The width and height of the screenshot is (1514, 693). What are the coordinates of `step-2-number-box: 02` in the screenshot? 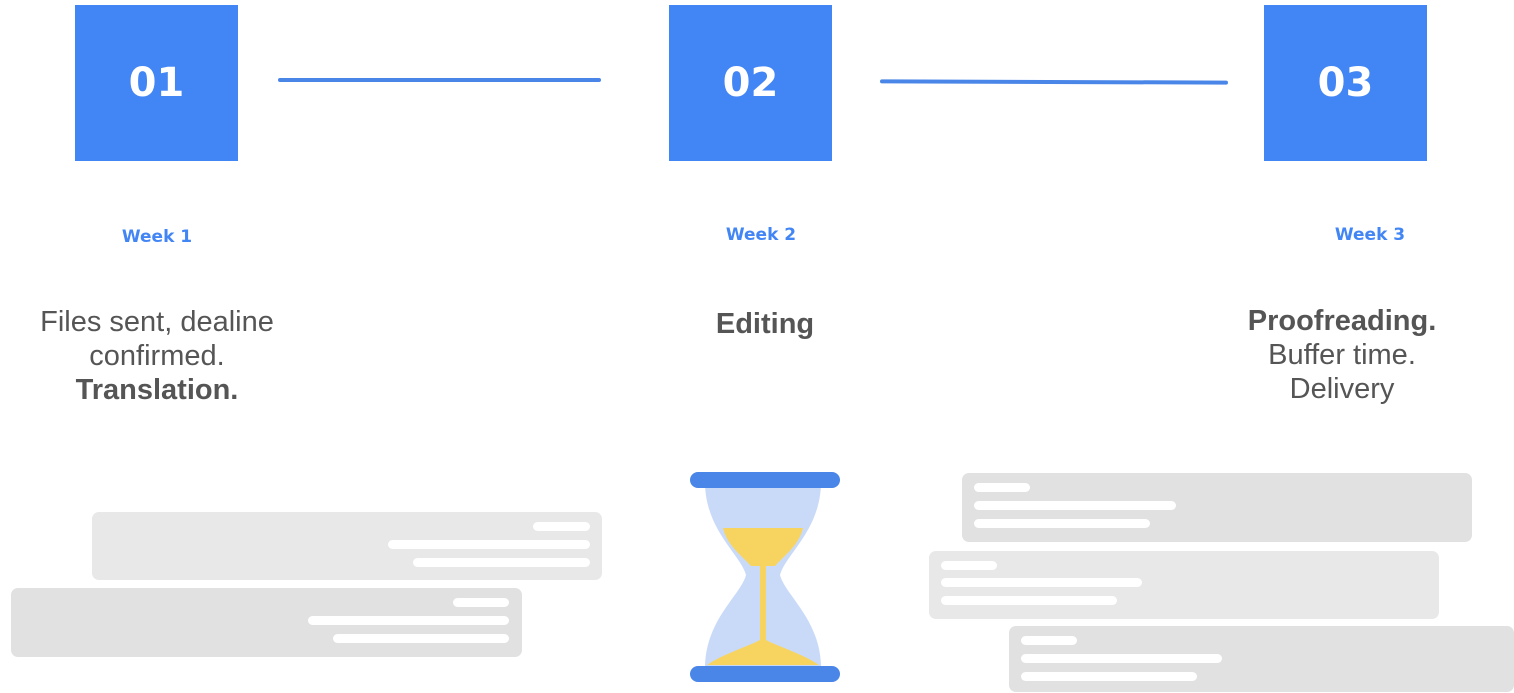 It's located at (750, 83).